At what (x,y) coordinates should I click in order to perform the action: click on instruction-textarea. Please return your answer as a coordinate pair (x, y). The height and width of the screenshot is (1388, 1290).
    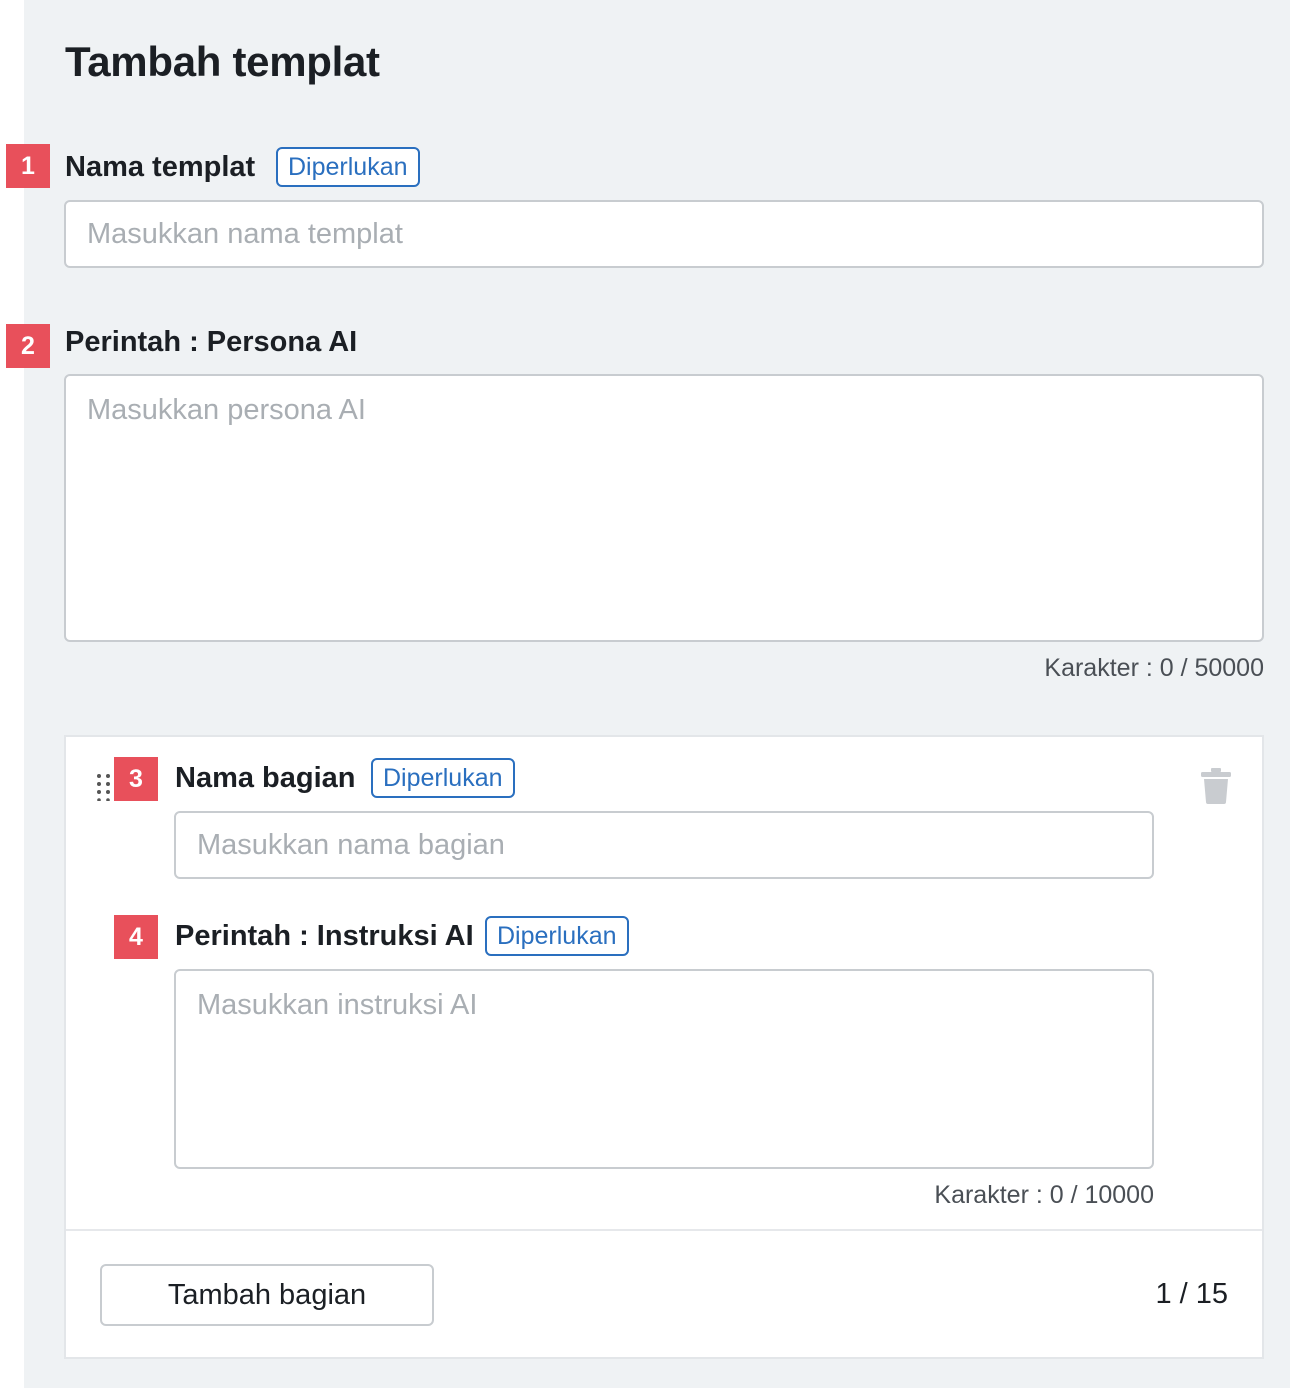
    Looking at the image, I should click on (664, 1069).